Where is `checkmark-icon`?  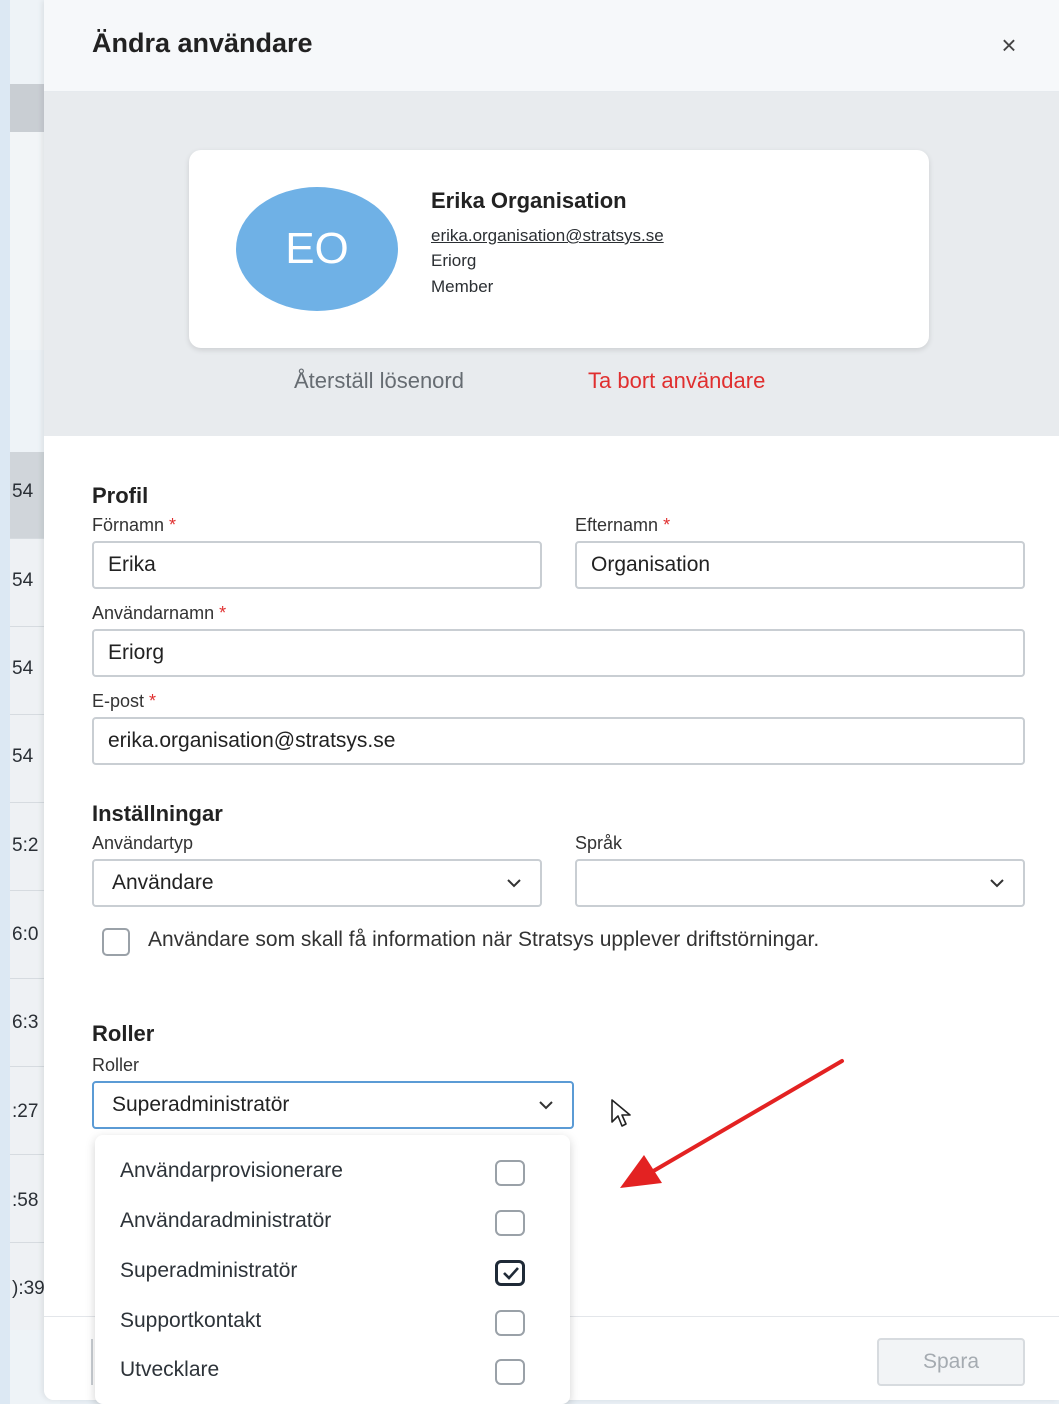 checkmark-icon is located at coordinates (511, 1273).